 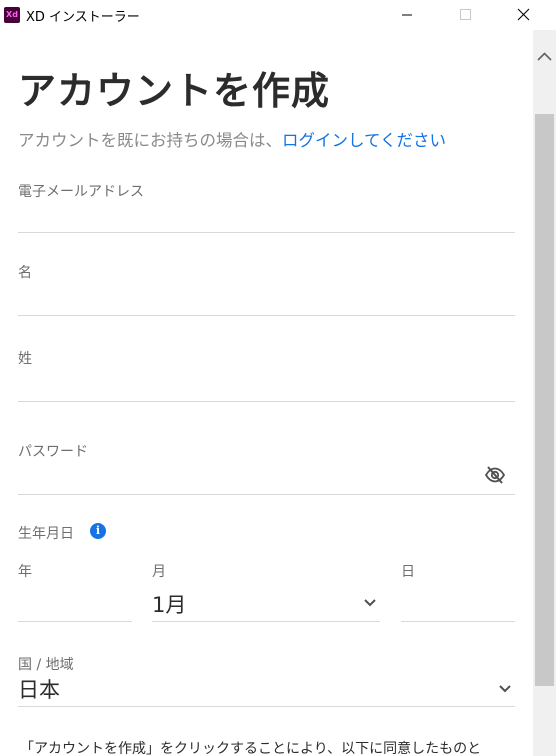 I want to click on day-label: 日, so click(x=408, y=572).